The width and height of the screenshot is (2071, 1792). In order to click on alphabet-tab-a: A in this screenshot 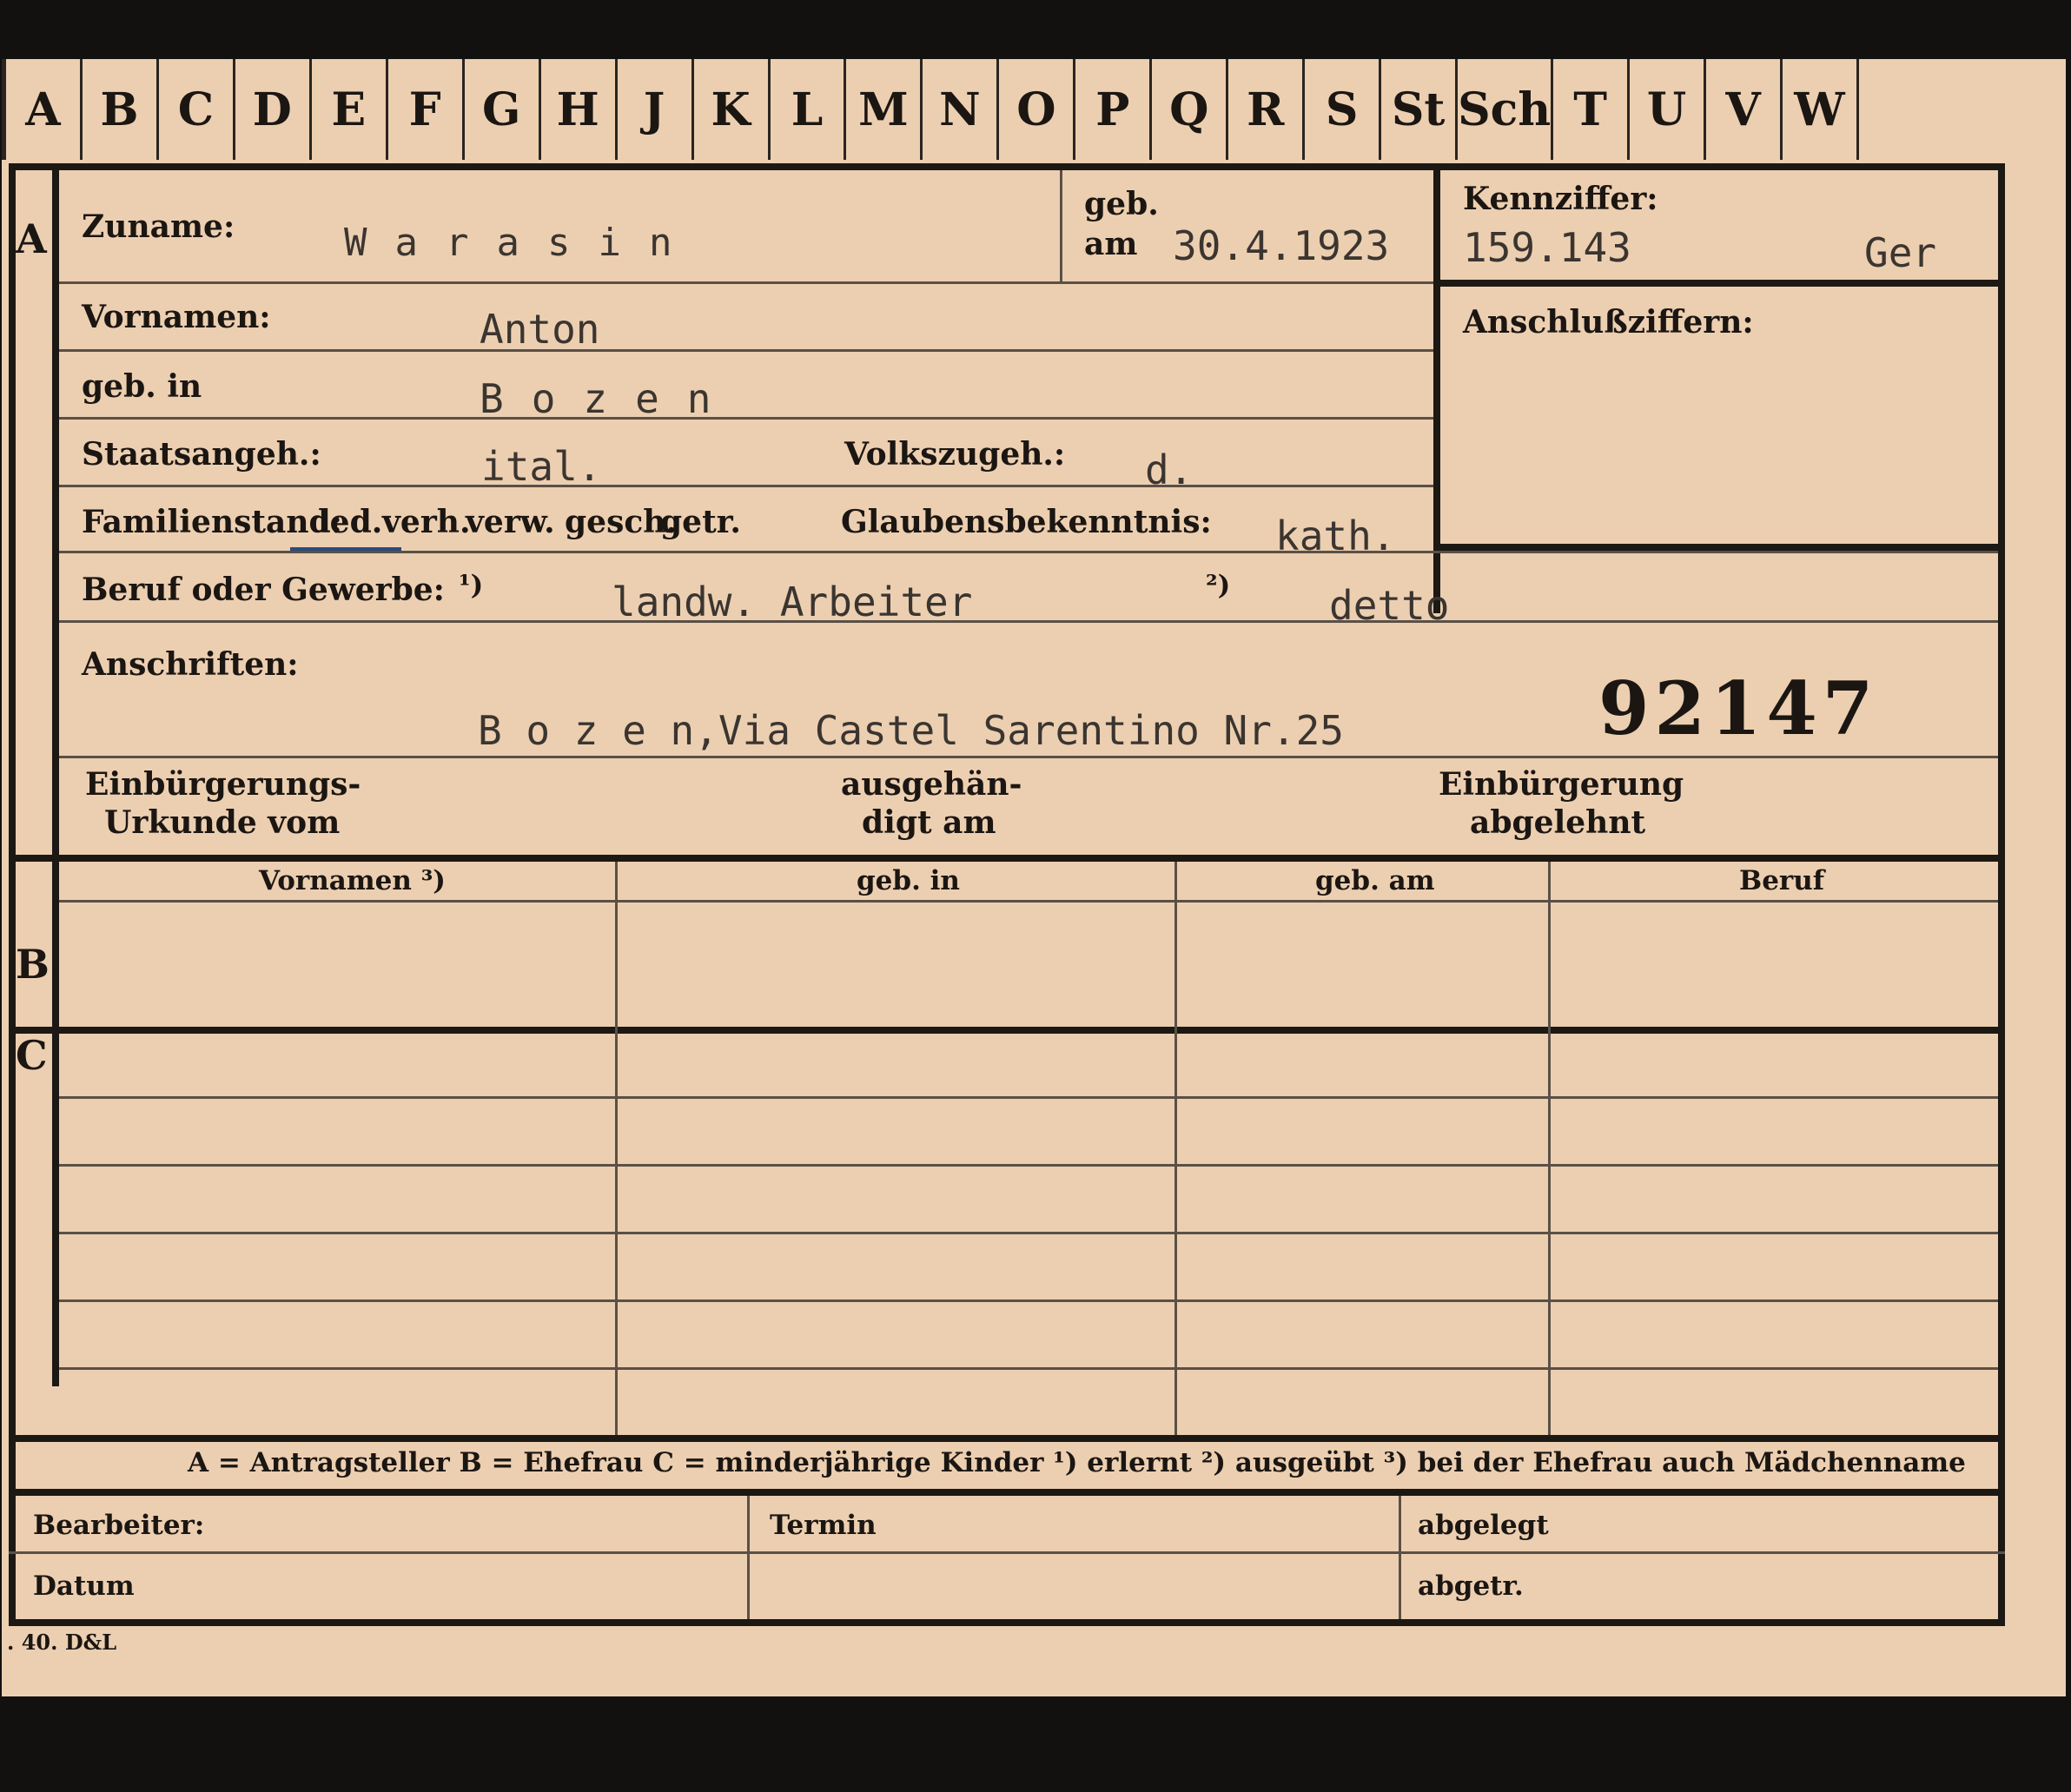, I will do `click(42, 110)`.